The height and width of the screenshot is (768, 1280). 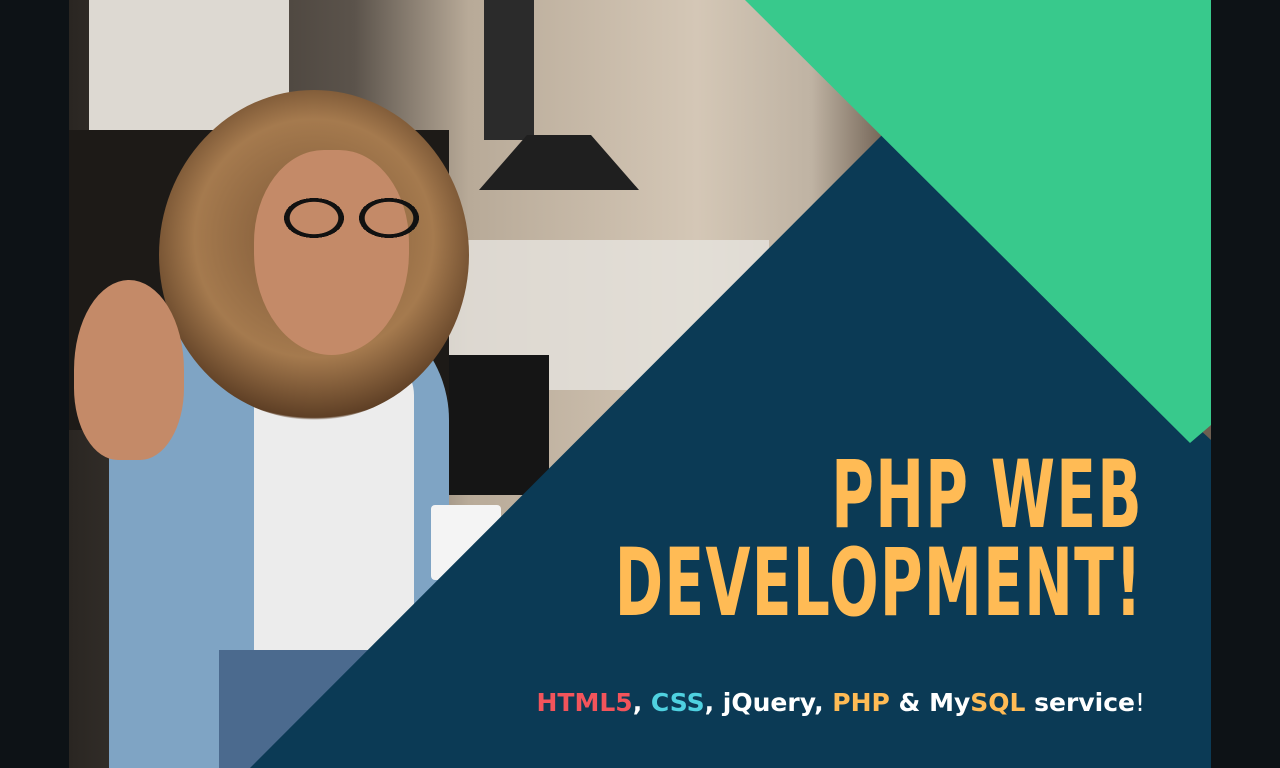 What do you see at coordinates (998, 702) in the screenshot?
I see `tagline-mysql-sql: SQL` at bounding box center [998, 702].